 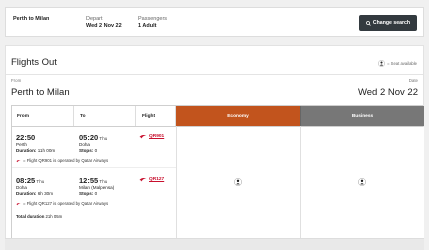 What do you see at coordinates (387, 92) in the screenshot?
I see `date-heading: Wed 2 Nov 22` at bounding box center [387, 92].